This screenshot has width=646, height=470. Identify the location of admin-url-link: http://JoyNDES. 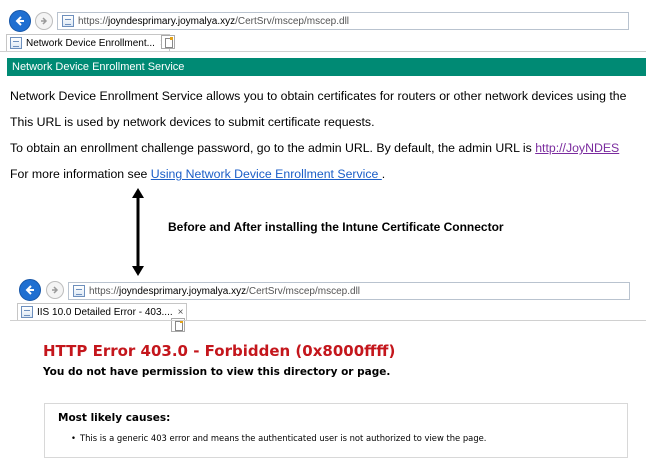
(577, 148).